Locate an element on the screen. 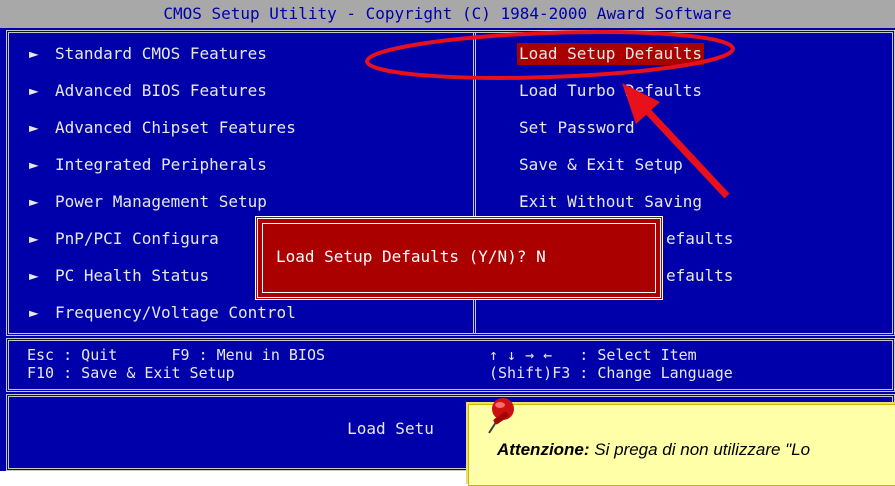 Image resolution: width=895 pixels, height=486 pixels. help-f10: F10 : Save & Exit Setup is located at coordinates (131, 373).